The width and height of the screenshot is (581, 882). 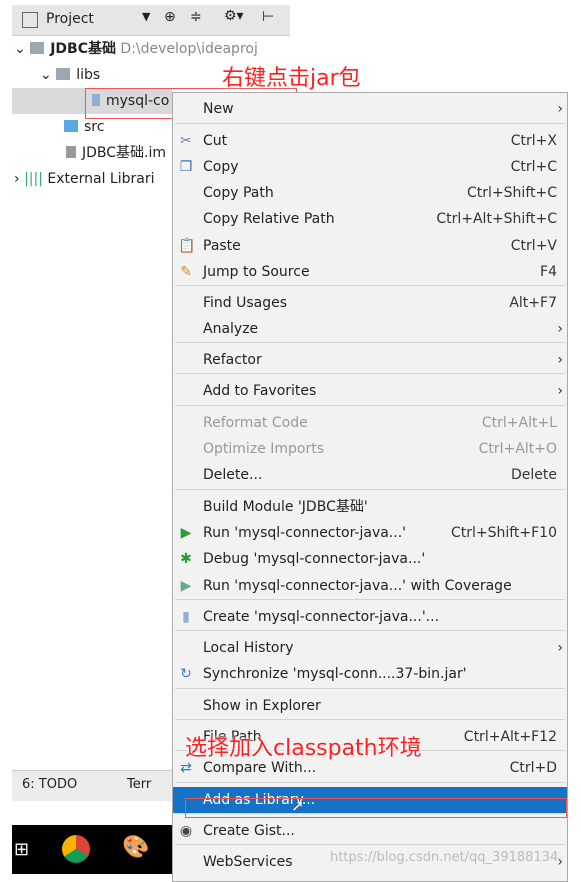 What do you see at coordinates (218, 109) in the screenshot?
I see `menu-item-label: New` at bounding box center [218, 109].